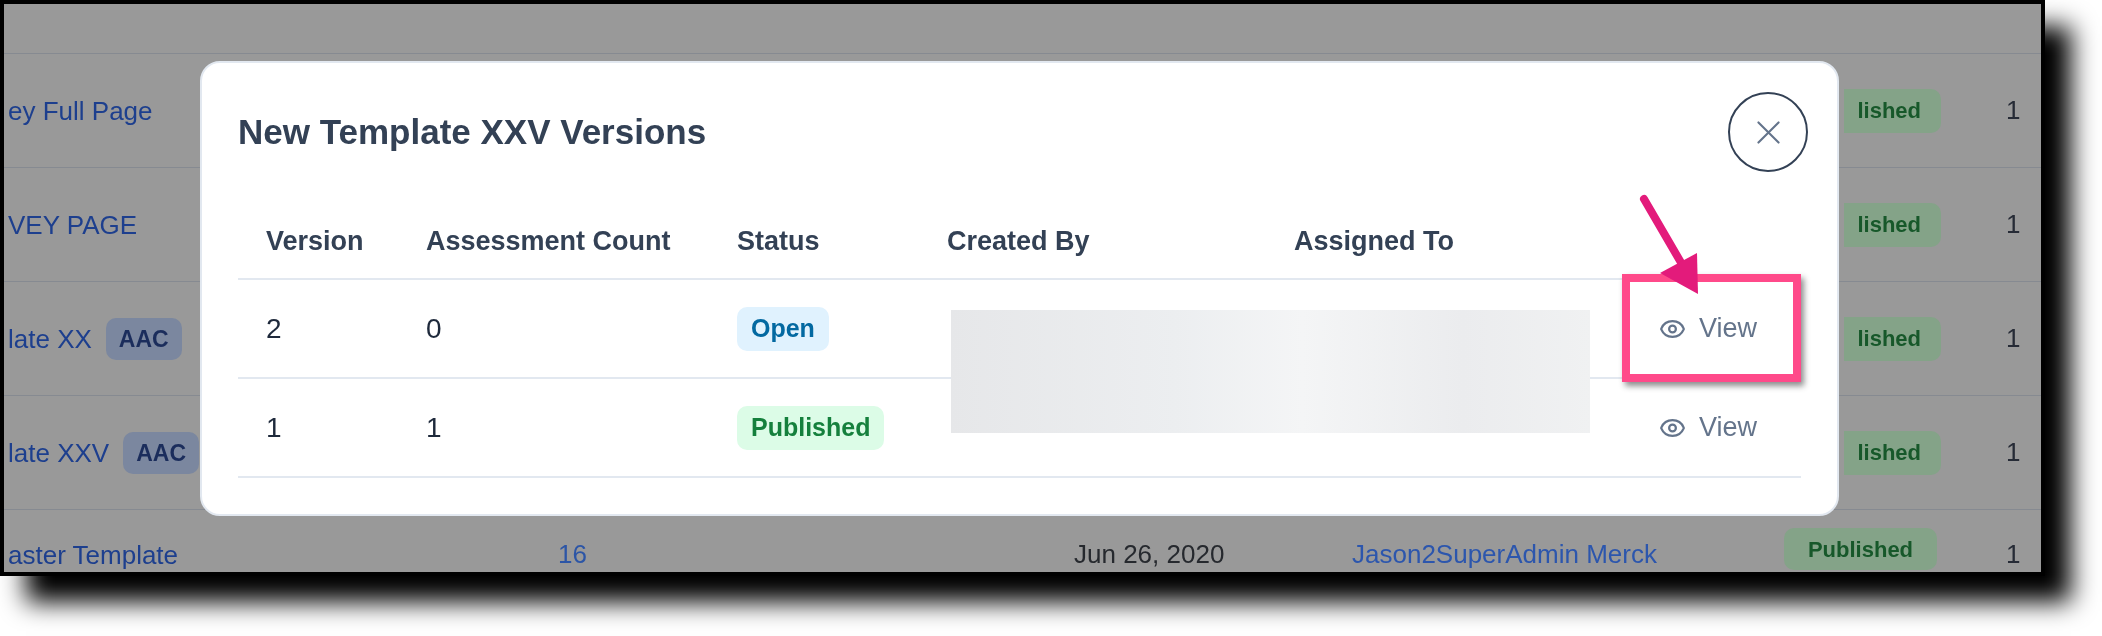  I want to click on template-name-link: aster Template, so click(93, 555).